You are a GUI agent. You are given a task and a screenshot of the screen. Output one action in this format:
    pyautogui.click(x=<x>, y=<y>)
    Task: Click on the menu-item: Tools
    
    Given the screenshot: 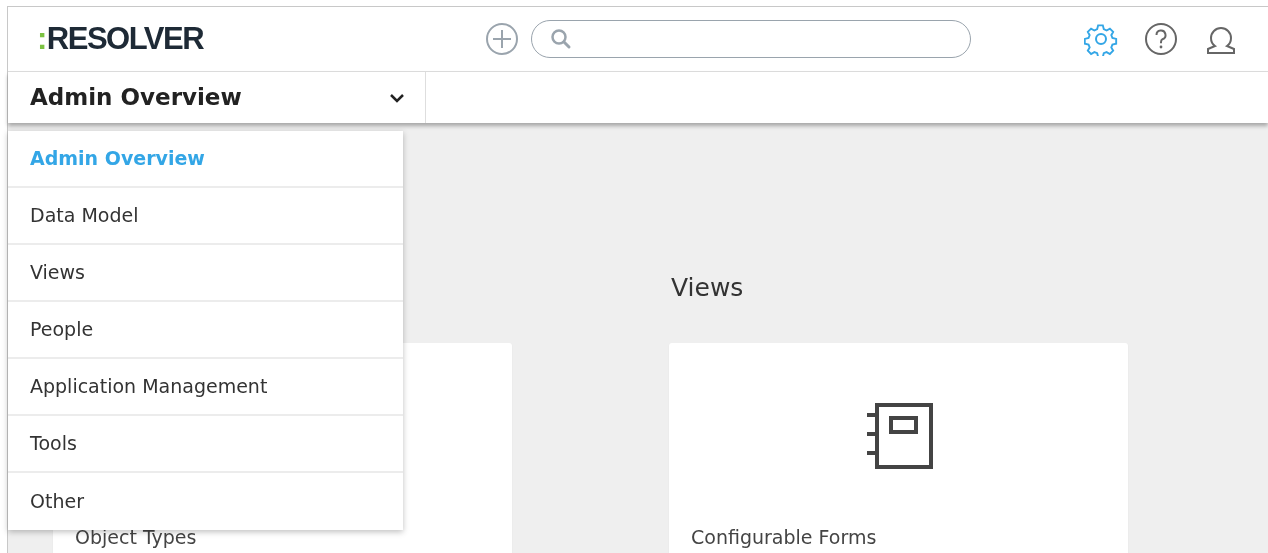 What is the action you would take?
    pyautogui.click(x=205, y=444)
    